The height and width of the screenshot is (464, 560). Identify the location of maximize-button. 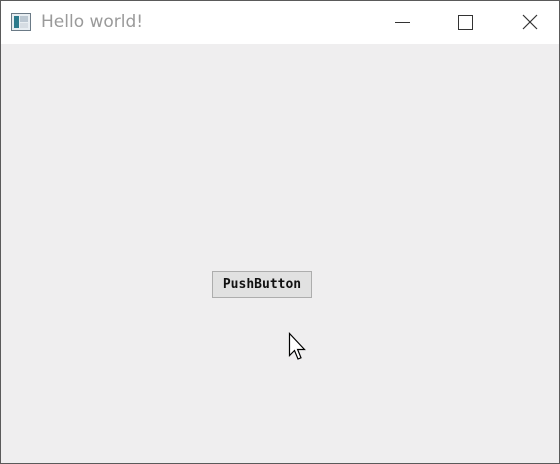
(465, 22).